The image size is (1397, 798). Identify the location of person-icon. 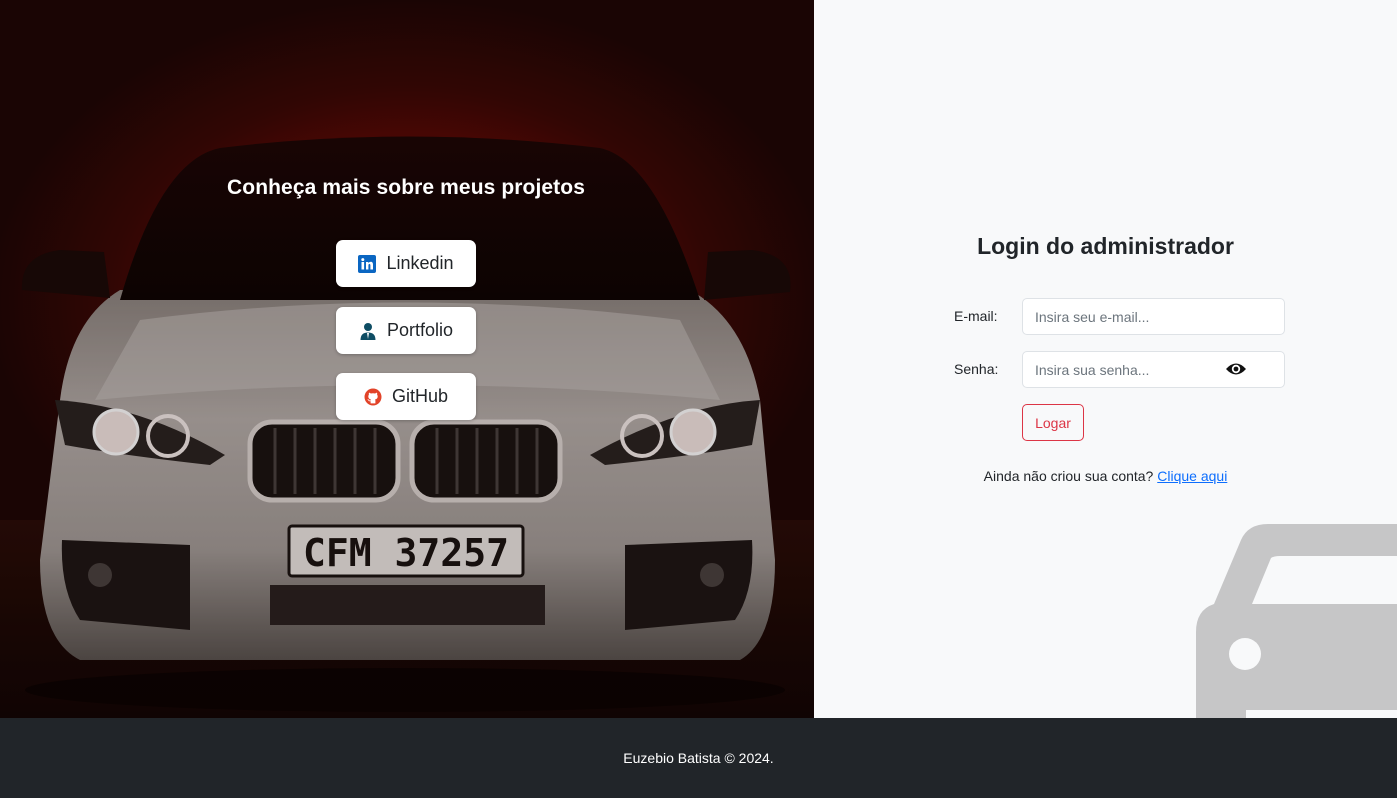
(368, 331).